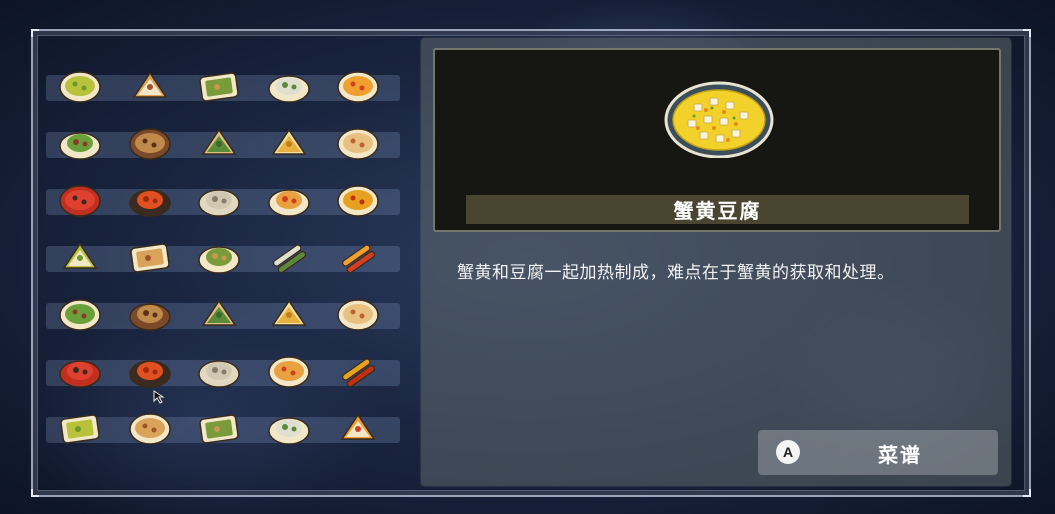  What do you see at coordinates (358, 372) in the screenshot?
I see `red-crayfish-icon` at bounding box center [358, 372].